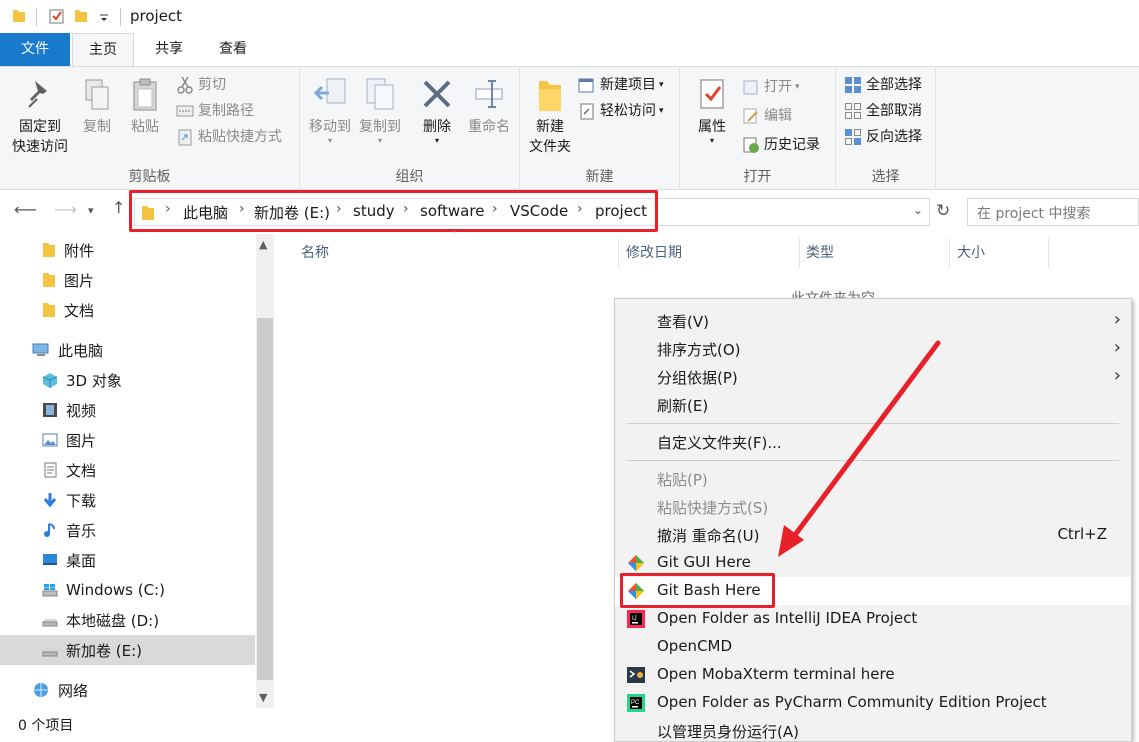  I want to click on menu-item-paste-shortcut: 粘贴快捷方式(S), so click(873, 507).